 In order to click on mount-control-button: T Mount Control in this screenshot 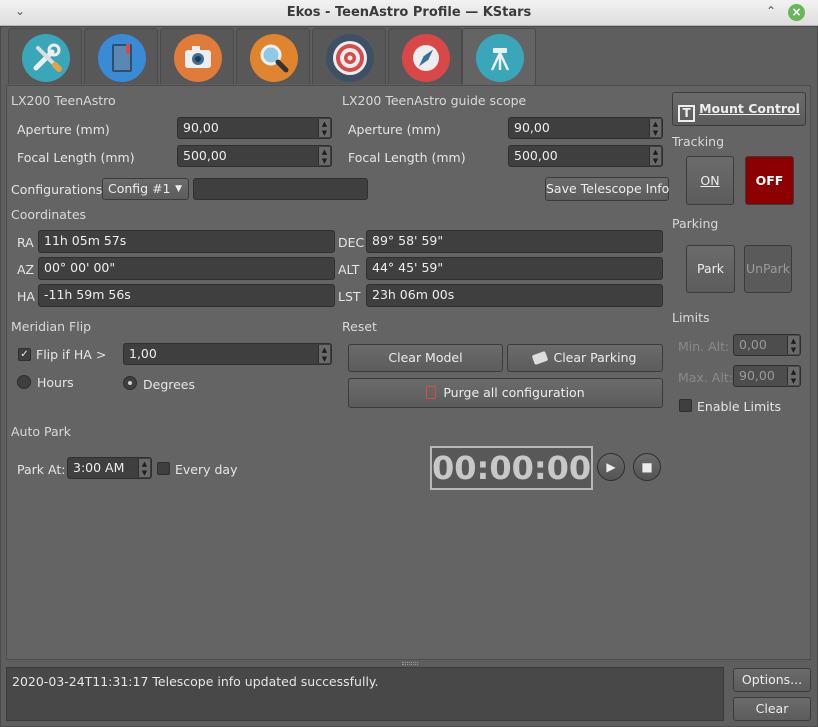, I will do `click(739, 109)`.